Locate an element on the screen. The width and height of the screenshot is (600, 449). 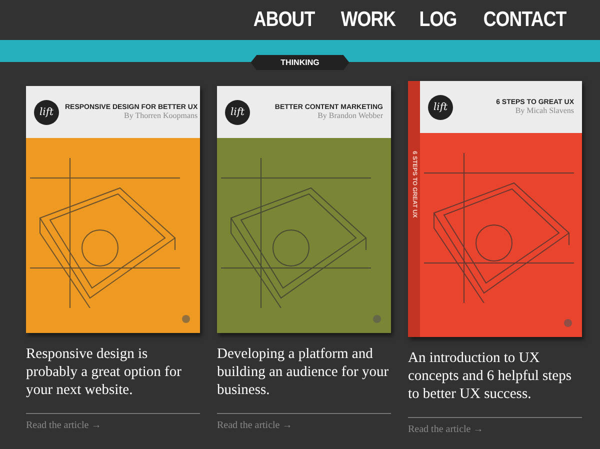
article-summary: Responsive design is probably a great option for your next website. is located at coordinates (104, 372).